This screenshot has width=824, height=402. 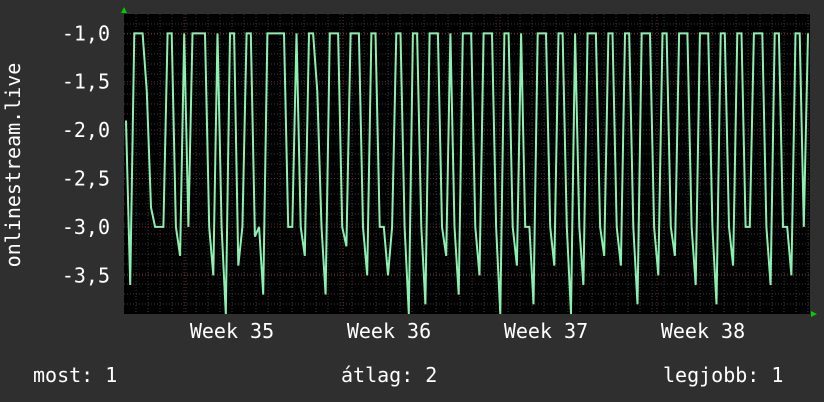 I want to click on x-tick-label: Week 36, so click(x=389, y=331).